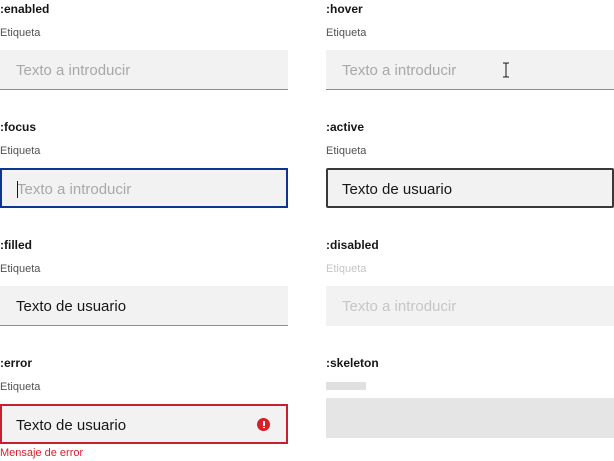 The width and height of the screenshot is (614, 461). I want to click on skeleton-field, so click(470, 418).